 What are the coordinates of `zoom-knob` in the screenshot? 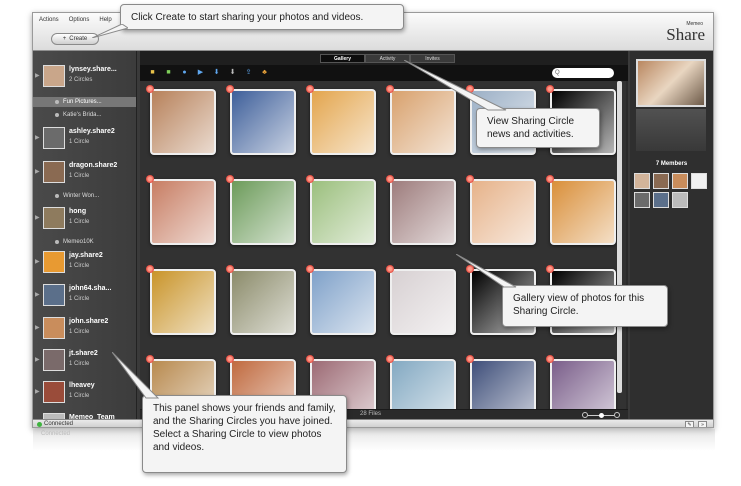 It's located at (601, 415).